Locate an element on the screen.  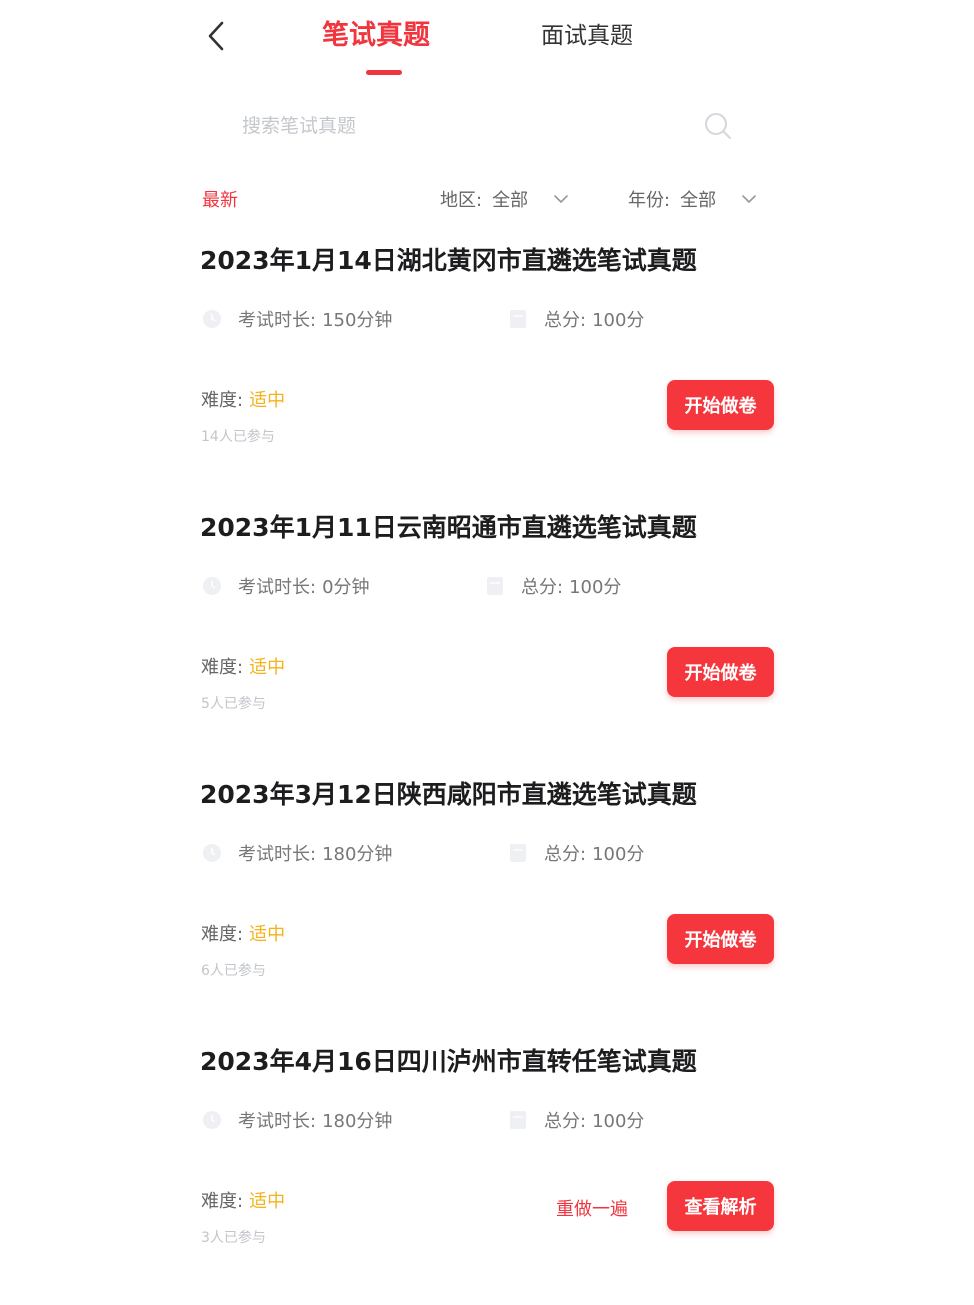
participant-count: 6人已参与 is located at coordinates (233, 971).